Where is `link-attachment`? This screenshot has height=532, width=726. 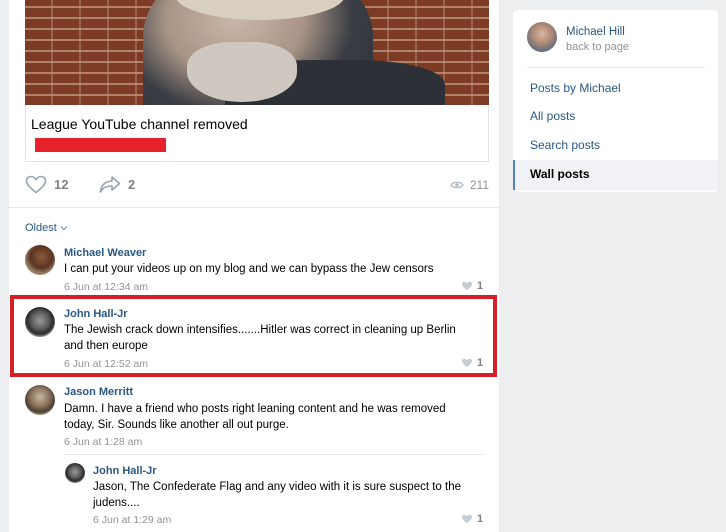
link-attachment is located at coordinates (257, 133).